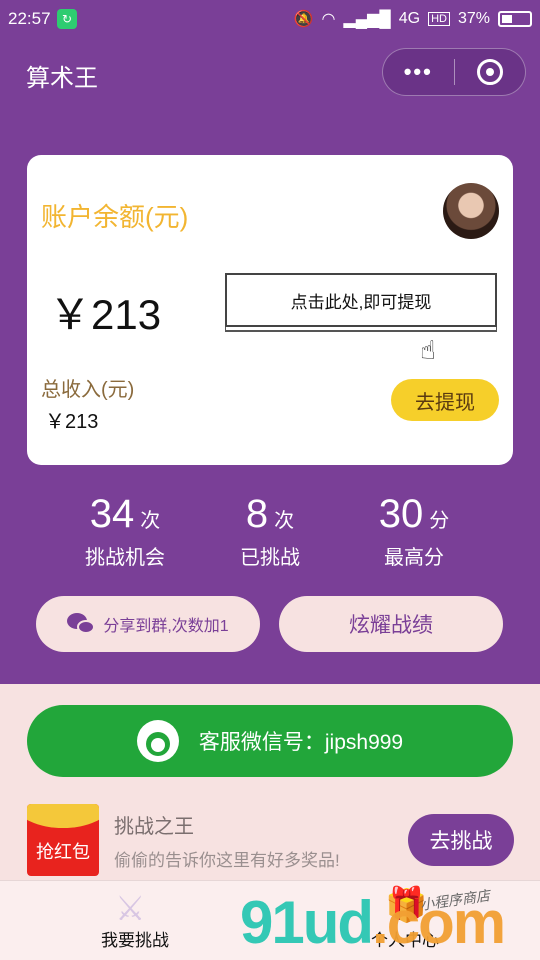 This screenshot has width=540, height=960. Describe the element at coordinates (439, 521) in the screenshot. I see `stat-unit: 分` at that location.